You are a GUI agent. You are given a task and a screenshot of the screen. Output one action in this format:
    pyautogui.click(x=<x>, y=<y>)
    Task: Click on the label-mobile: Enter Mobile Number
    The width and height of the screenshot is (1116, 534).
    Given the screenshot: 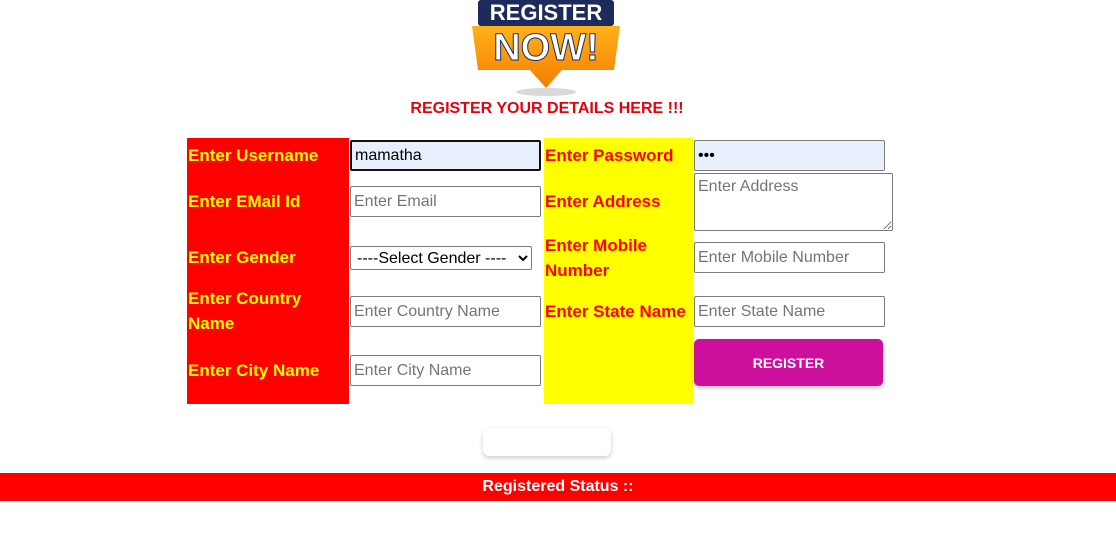 What is the action you would take?
    pyautogui.click(x=596, y=258)
    